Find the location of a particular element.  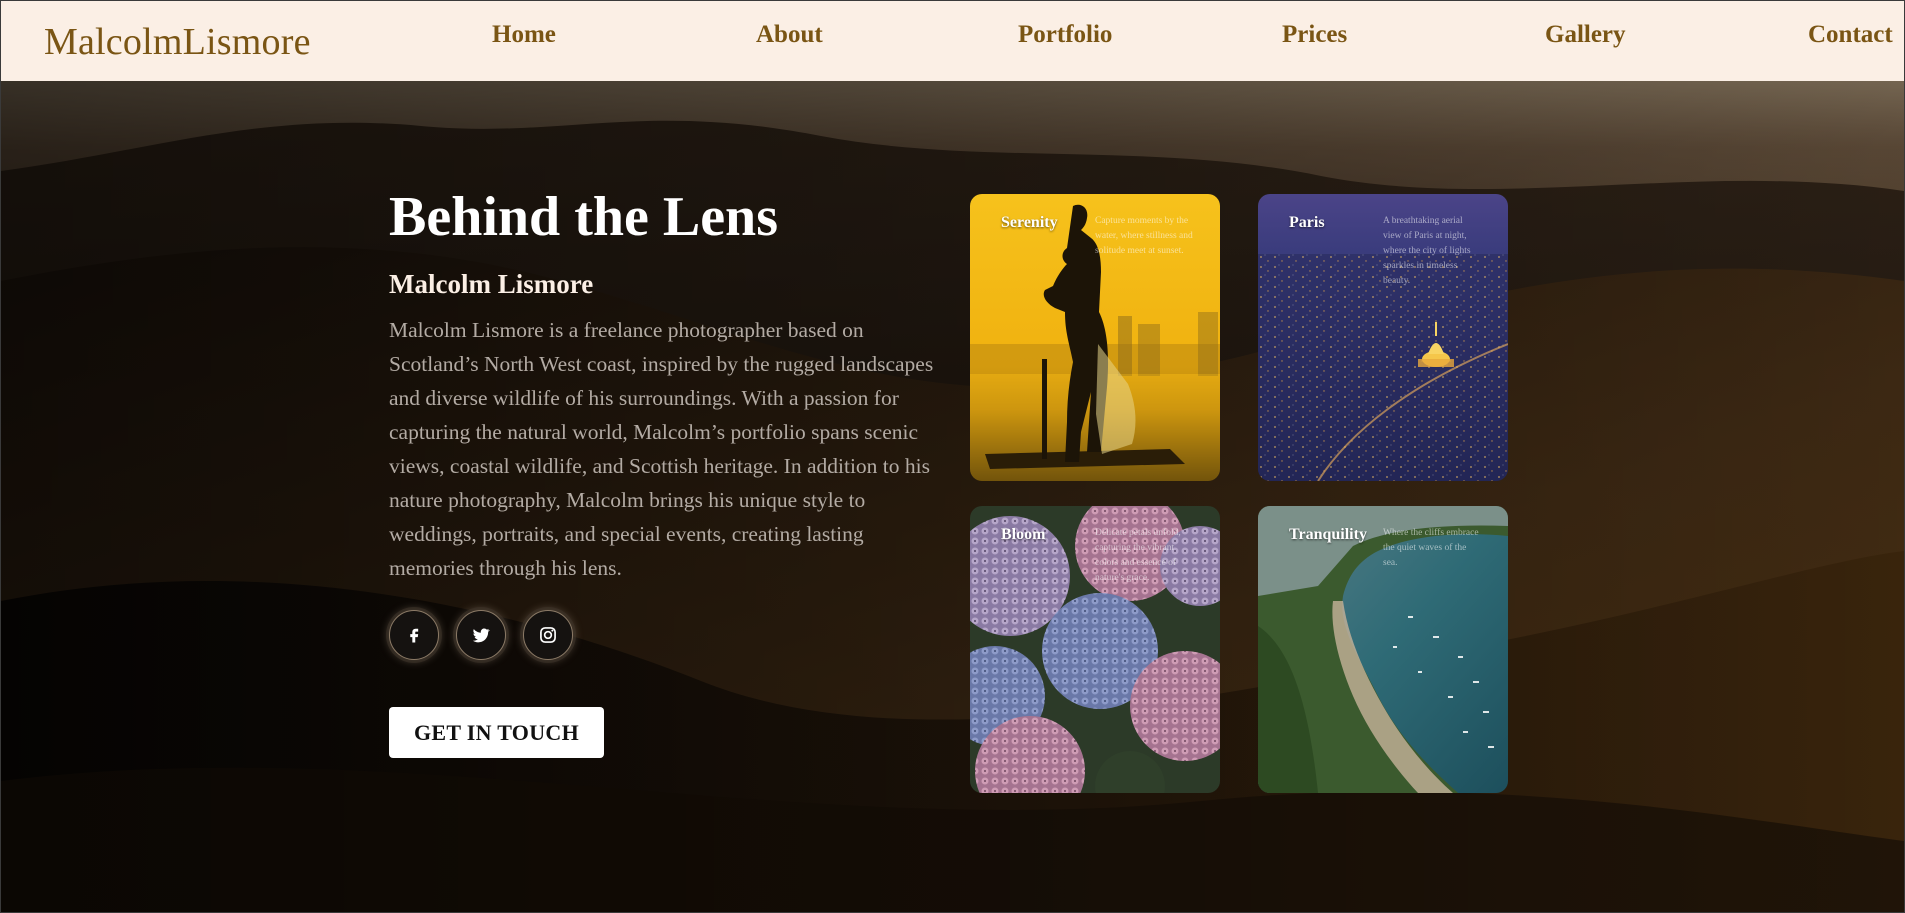

facebook-button is located at coordinates (414, 635).